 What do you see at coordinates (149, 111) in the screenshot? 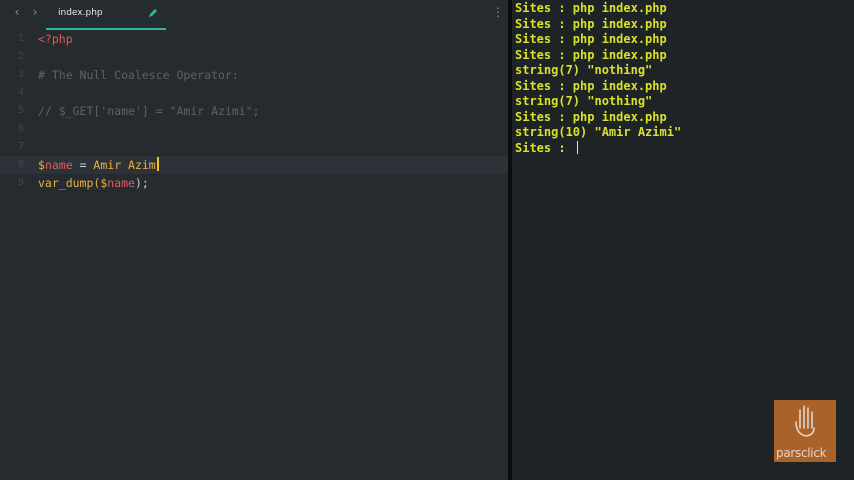
I see `line-text: // $_GET['name'] = "Amir Azimi";` at bounding box center [149, 111].